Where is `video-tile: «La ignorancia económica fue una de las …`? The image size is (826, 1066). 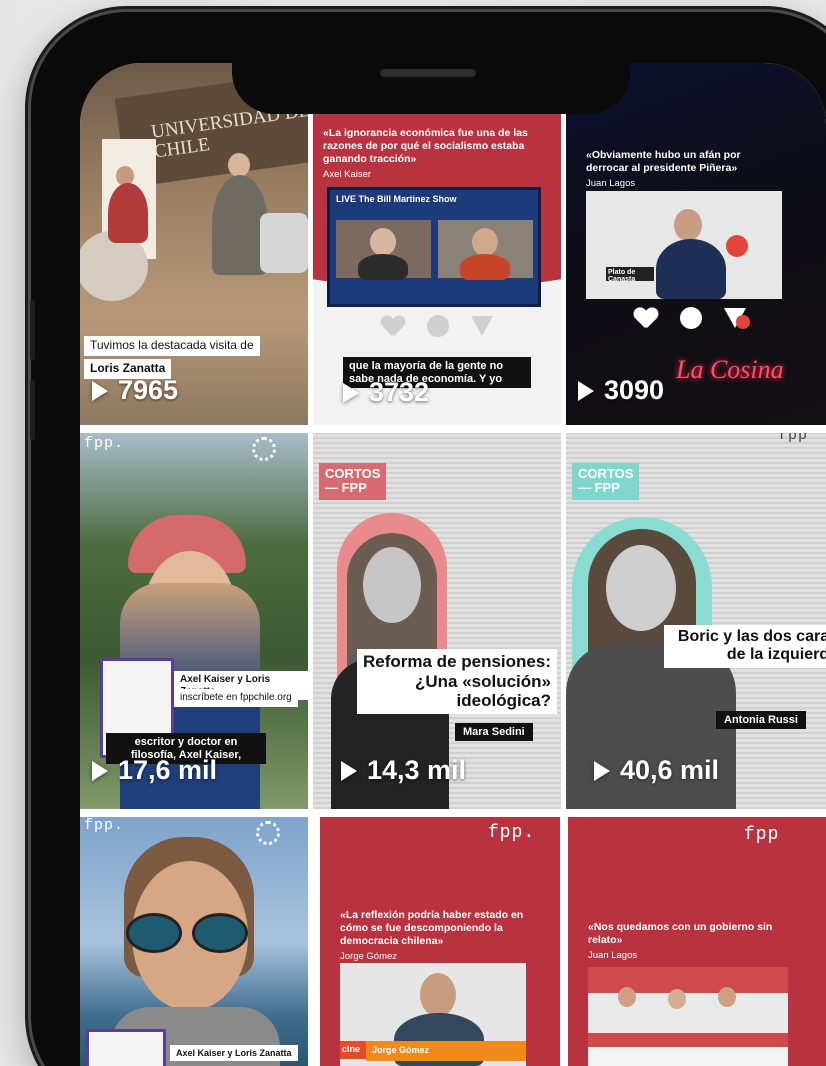
video-tile: «La ignorancia económica fue una de las … is located at coordinates (437, 244).